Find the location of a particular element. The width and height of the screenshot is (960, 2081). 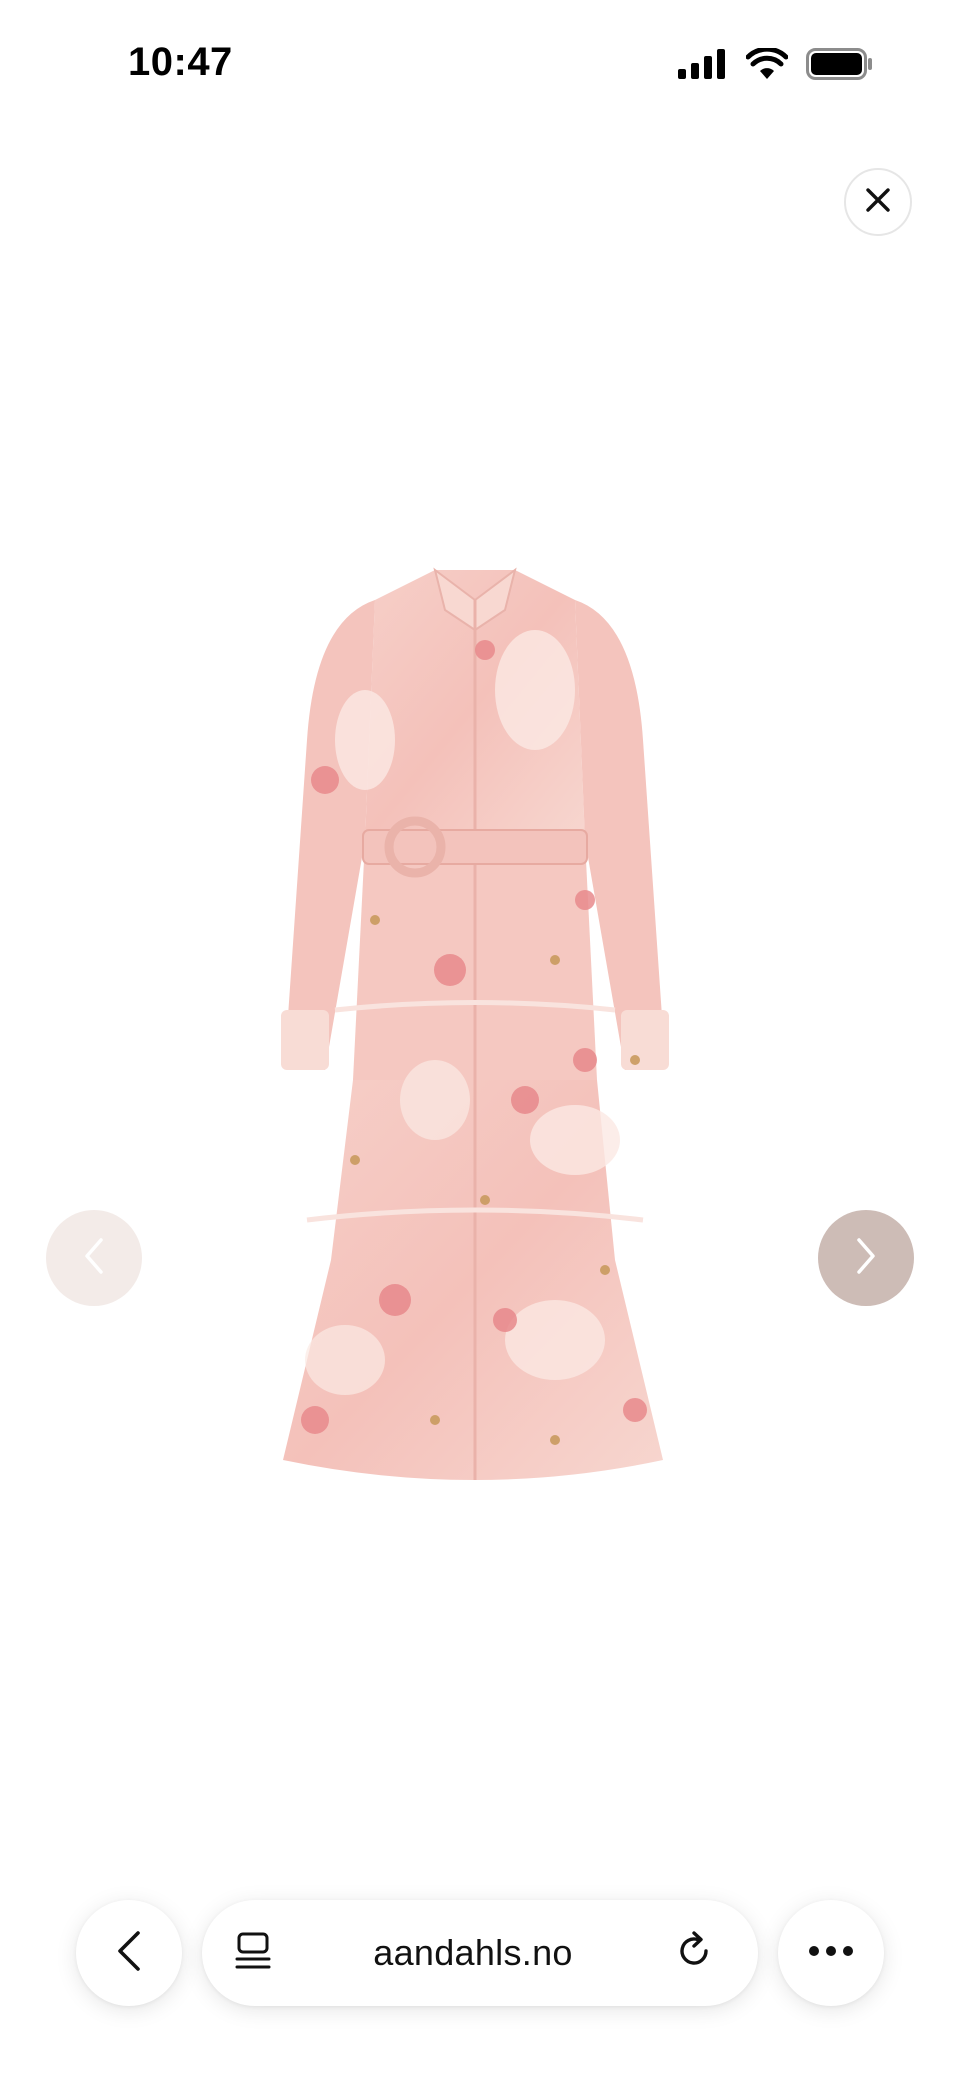

close-button is located at coordinates (878, 202).